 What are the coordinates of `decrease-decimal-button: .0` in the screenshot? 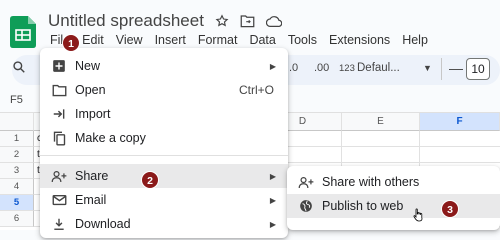 It's located at (293, 68).